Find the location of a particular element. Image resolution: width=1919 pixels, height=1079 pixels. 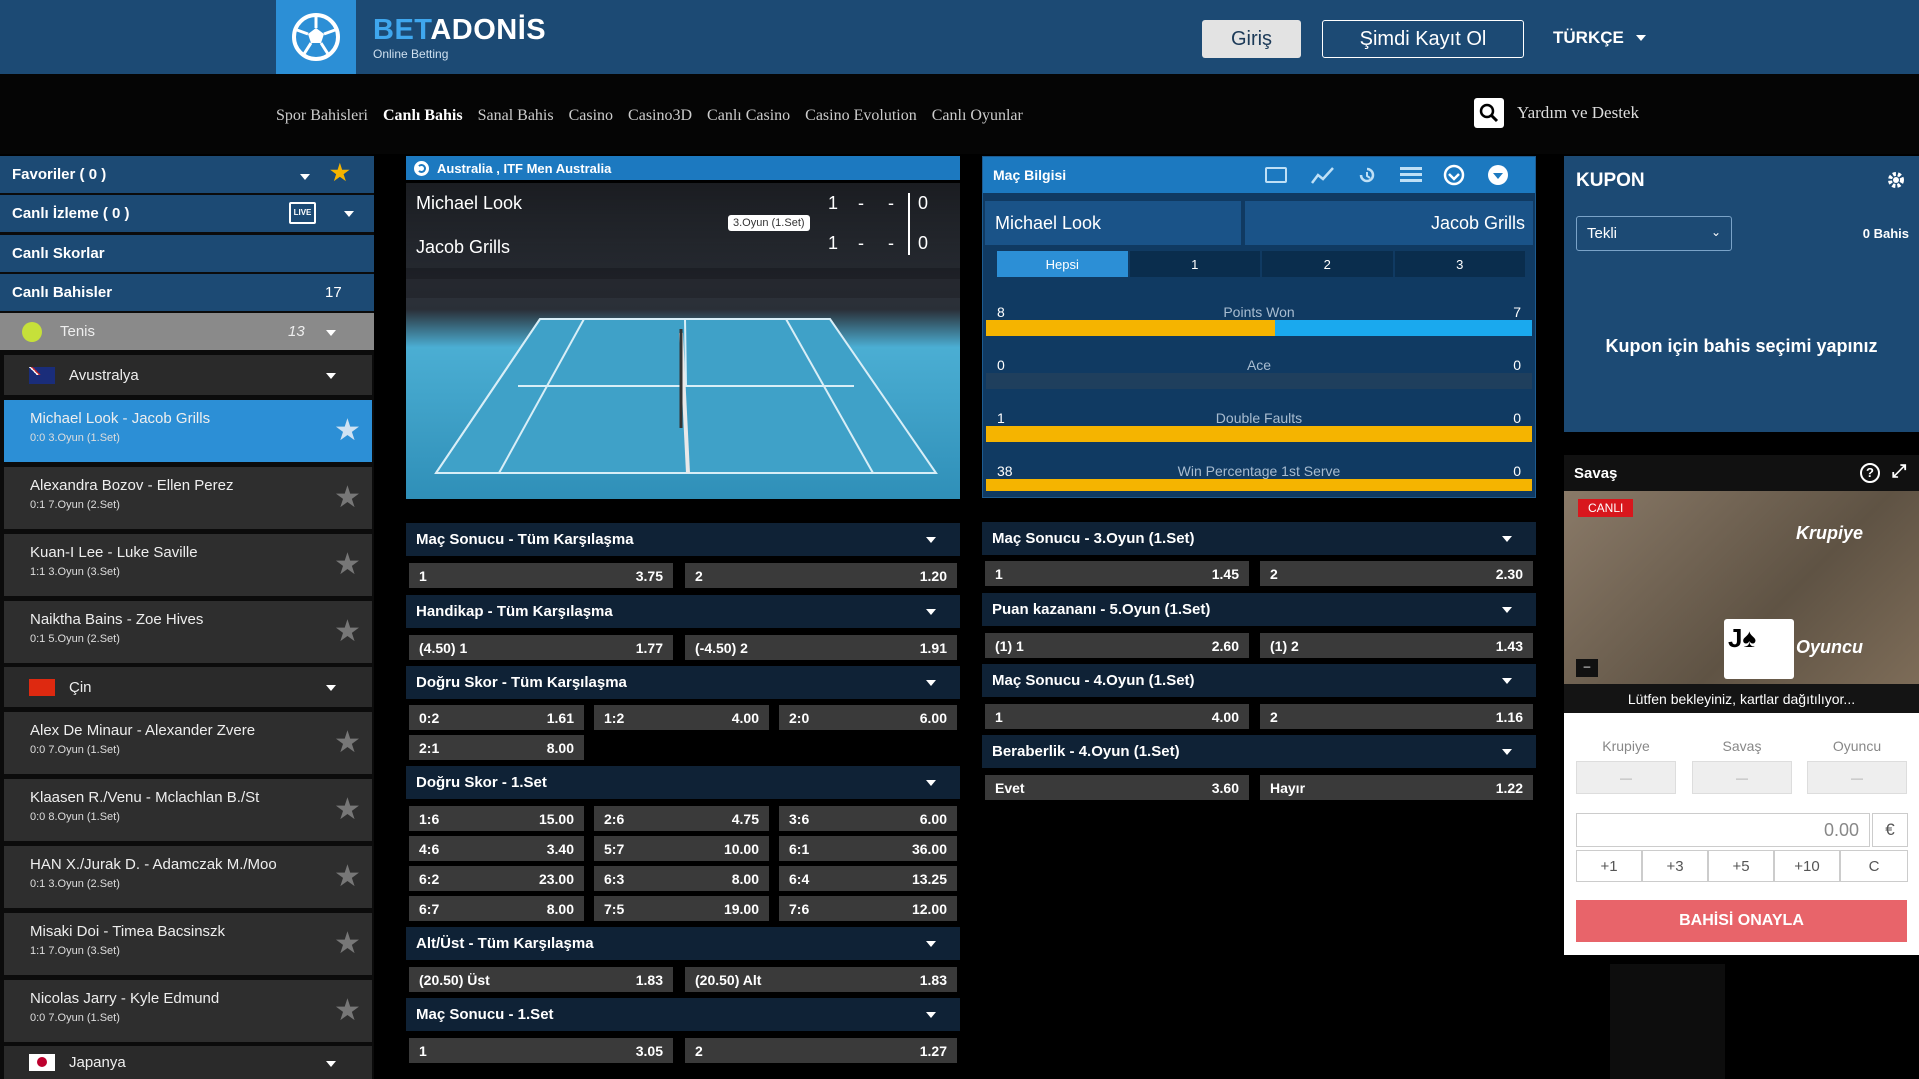

market-header: Maç Sonucu - 4.Oyun (1.Set) is located at coordinates (1259, 680).